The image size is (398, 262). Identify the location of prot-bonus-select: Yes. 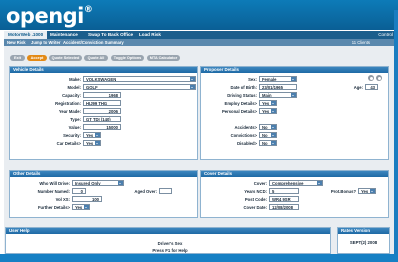
(367, 191).